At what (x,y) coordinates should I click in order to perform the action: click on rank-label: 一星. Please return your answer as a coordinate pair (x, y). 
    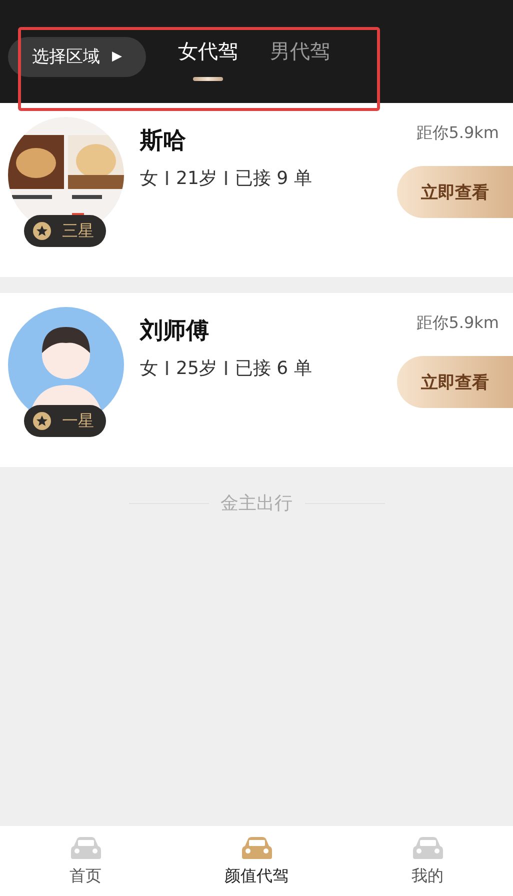
    Looking at the image, I should click on (78, 421).